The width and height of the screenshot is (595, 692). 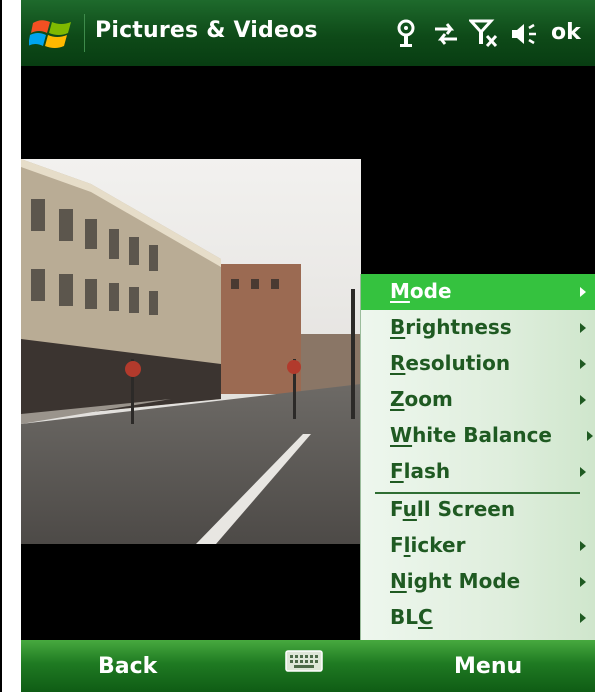 What do you see at coordinates (421, 291) in the screenshot?
I see `menu-item-label: Mode` at bounding box center [421, 291].